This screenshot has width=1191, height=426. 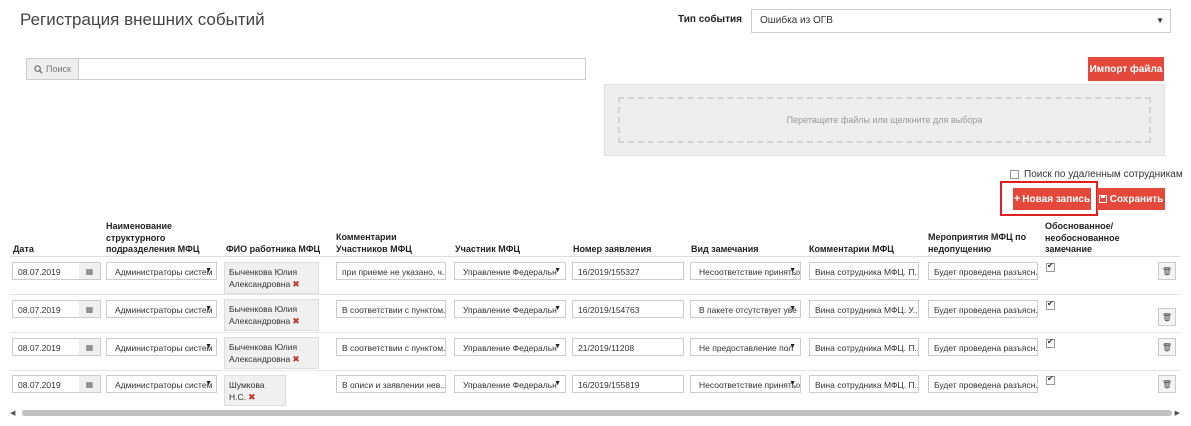 What do you see at coordinates (796, 20) in the screenshot?
I see `event-type-value: Ошибка из ОГВ` at bounding box center [796, 20].